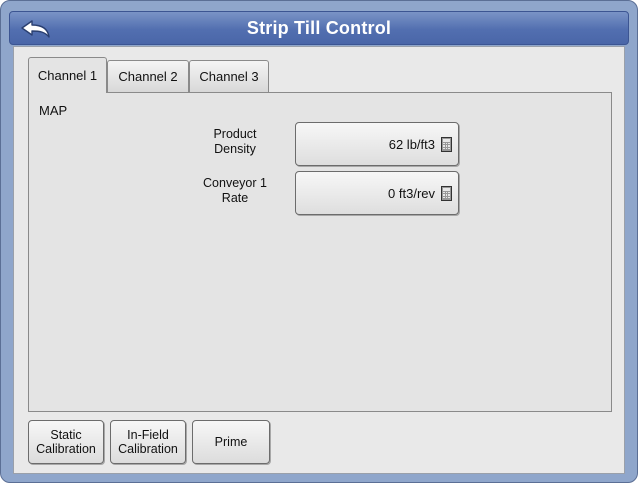 This screenshot has width=638, height=483. I want to click on conveyor-rate-label-line2: Rate, so click(235, 198).